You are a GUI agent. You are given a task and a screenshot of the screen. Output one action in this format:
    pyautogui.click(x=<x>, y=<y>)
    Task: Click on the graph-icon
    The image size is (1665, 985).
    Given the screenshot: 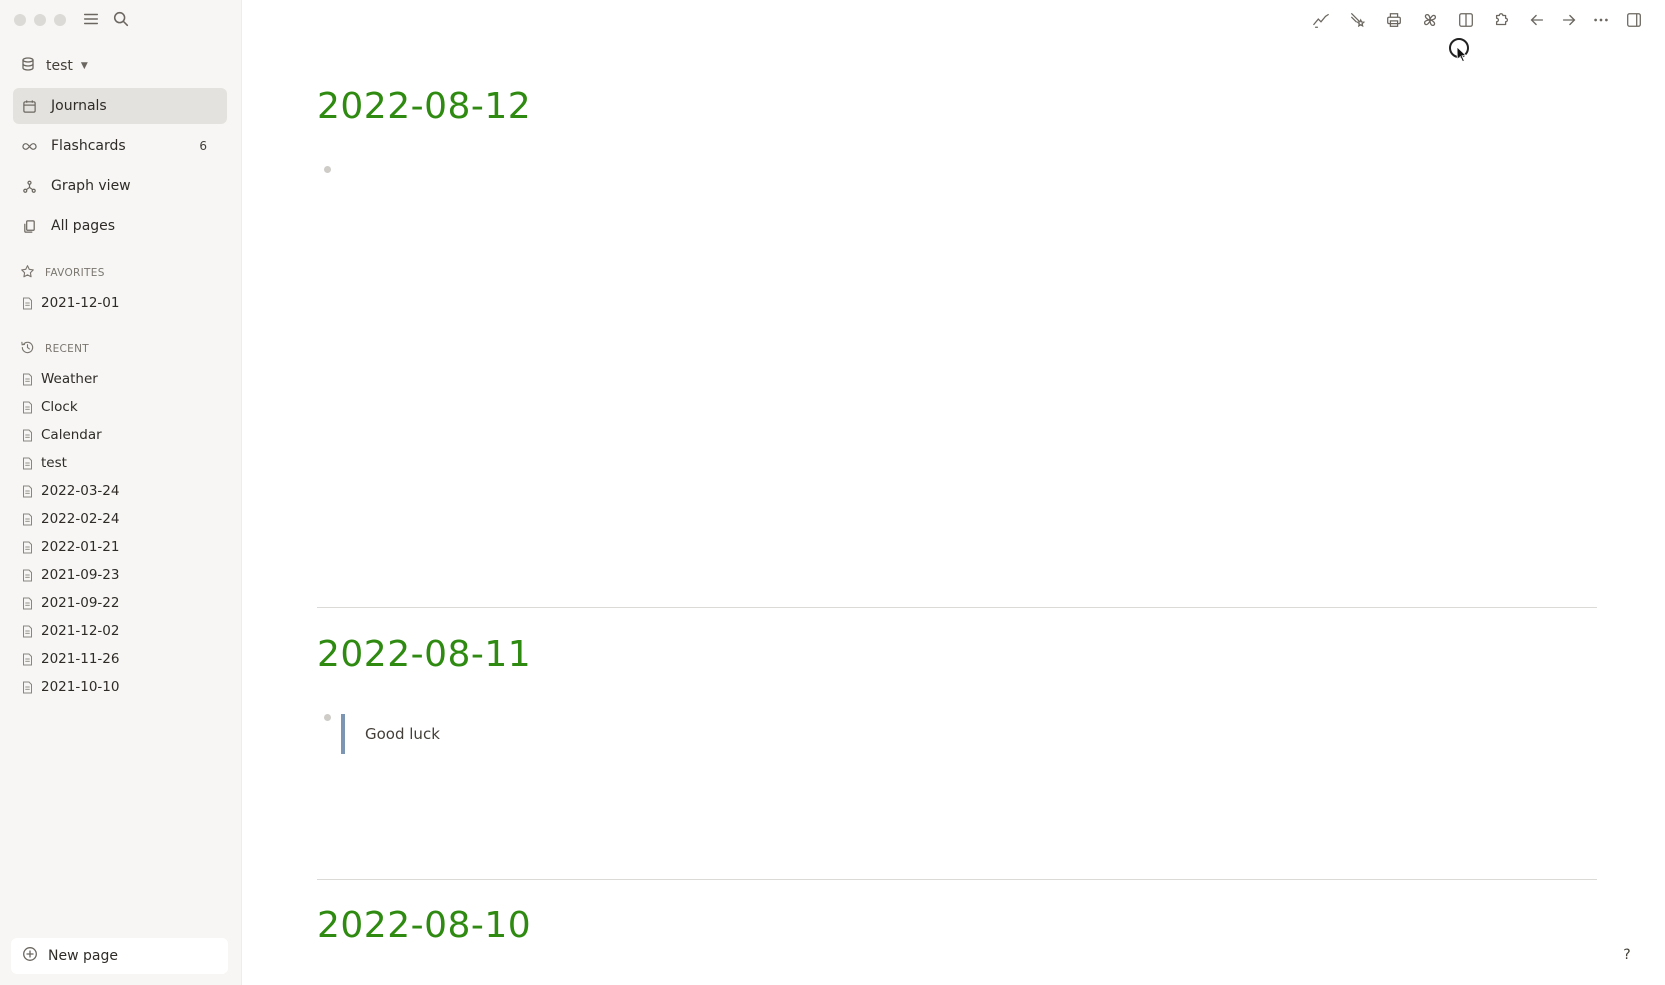 What is the action you would take?
    pyautogui.click(x=29, y=186)
    